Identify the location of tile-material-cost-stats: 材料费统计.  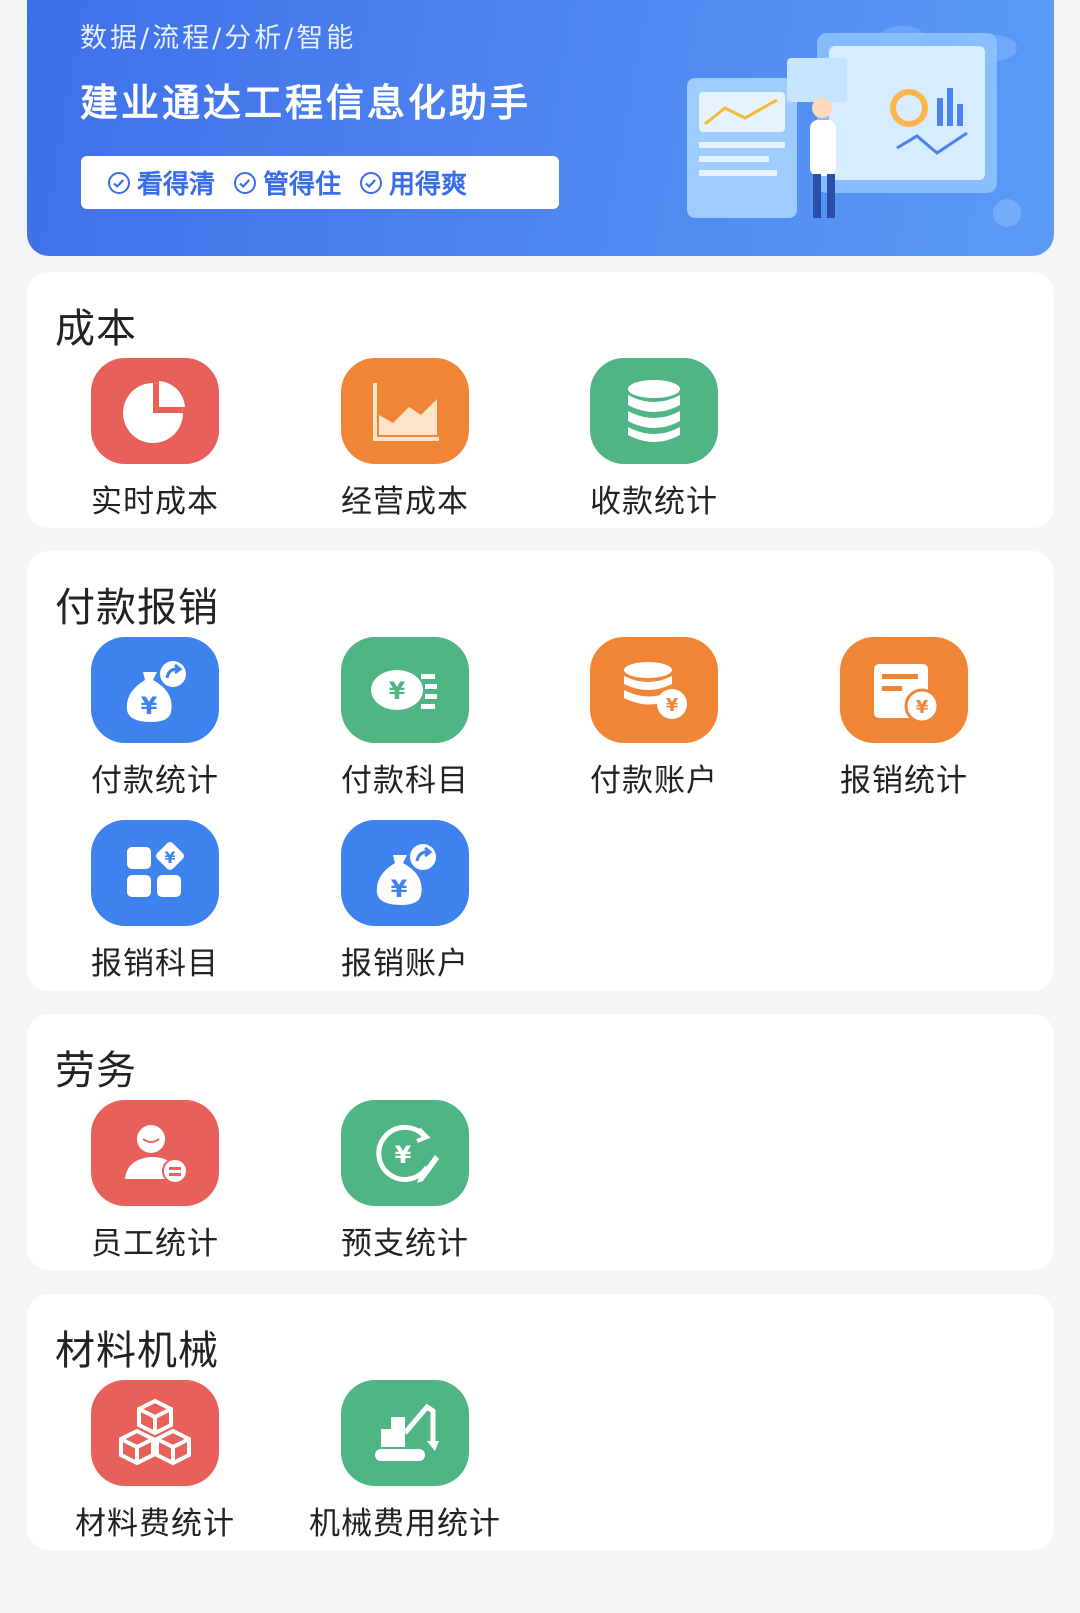
(155, 1465).